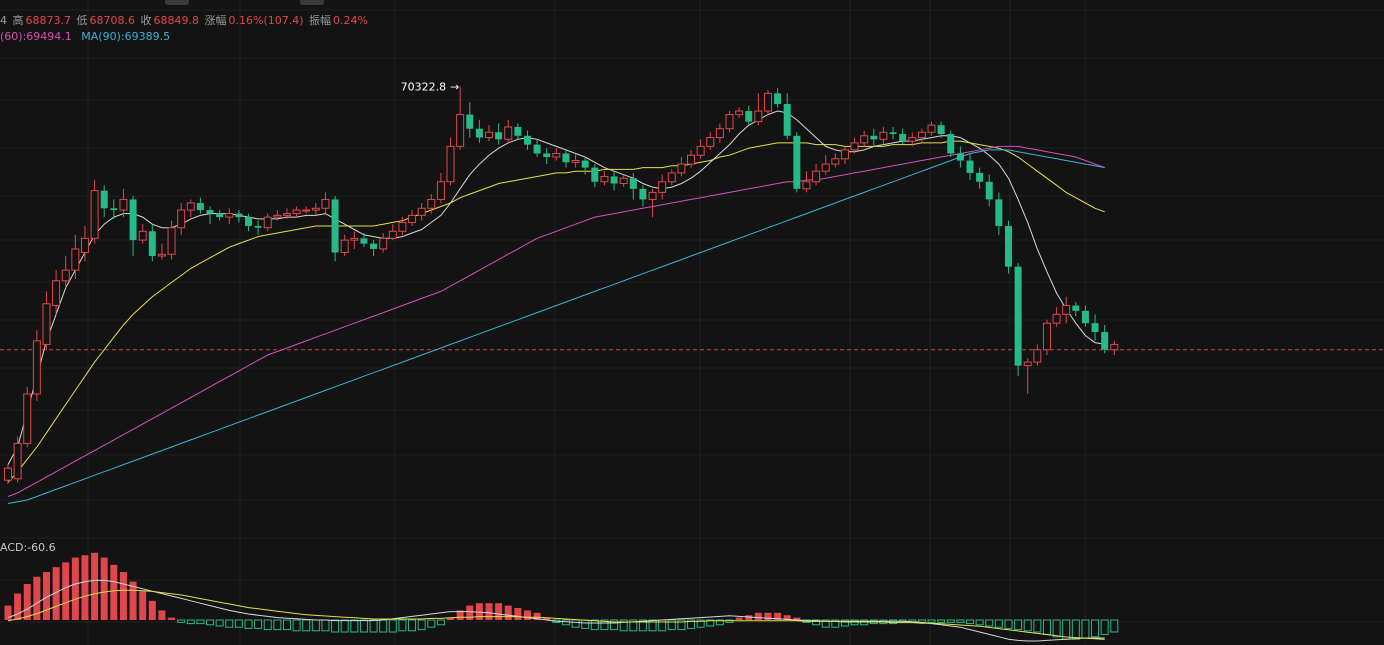 The width and height of the screenshot is (1384, 645). What do you see at coordinates (36, 36) in the screenshot?
I see `ma60-value: (60):69494.1` at bounding box center [36, 36].